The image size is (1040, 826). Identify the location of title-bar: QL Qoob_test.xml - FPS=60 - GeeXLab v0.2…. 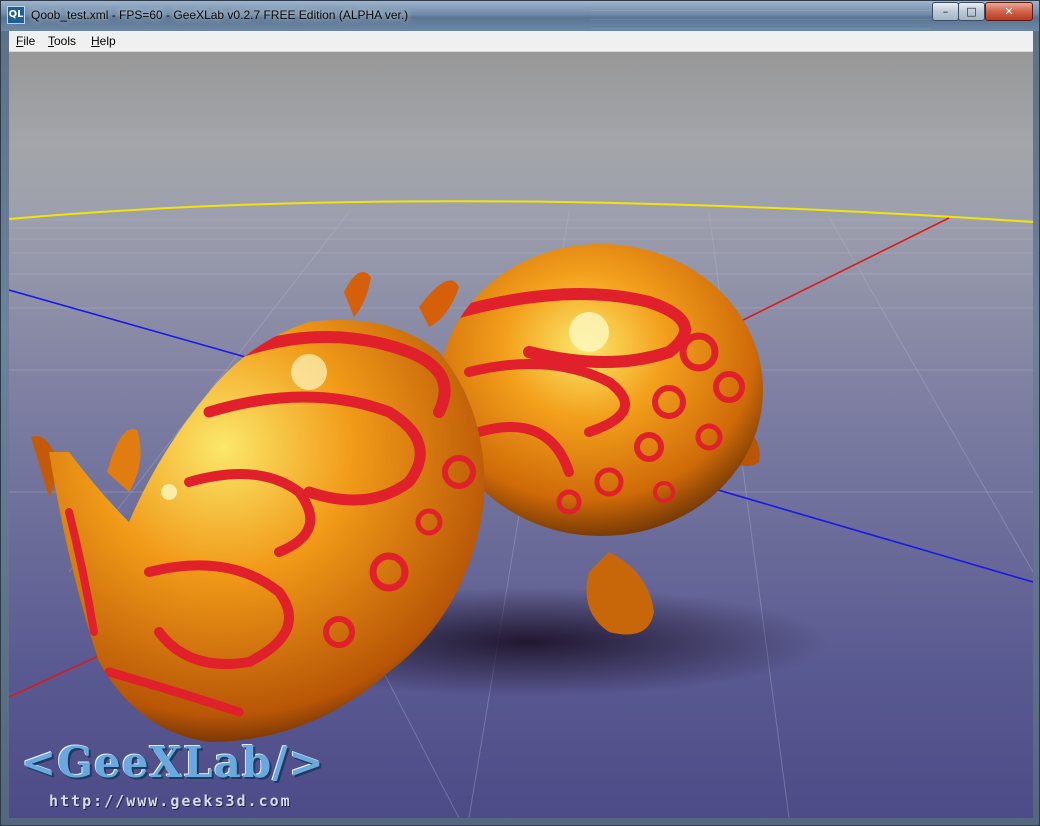
(520, 16).